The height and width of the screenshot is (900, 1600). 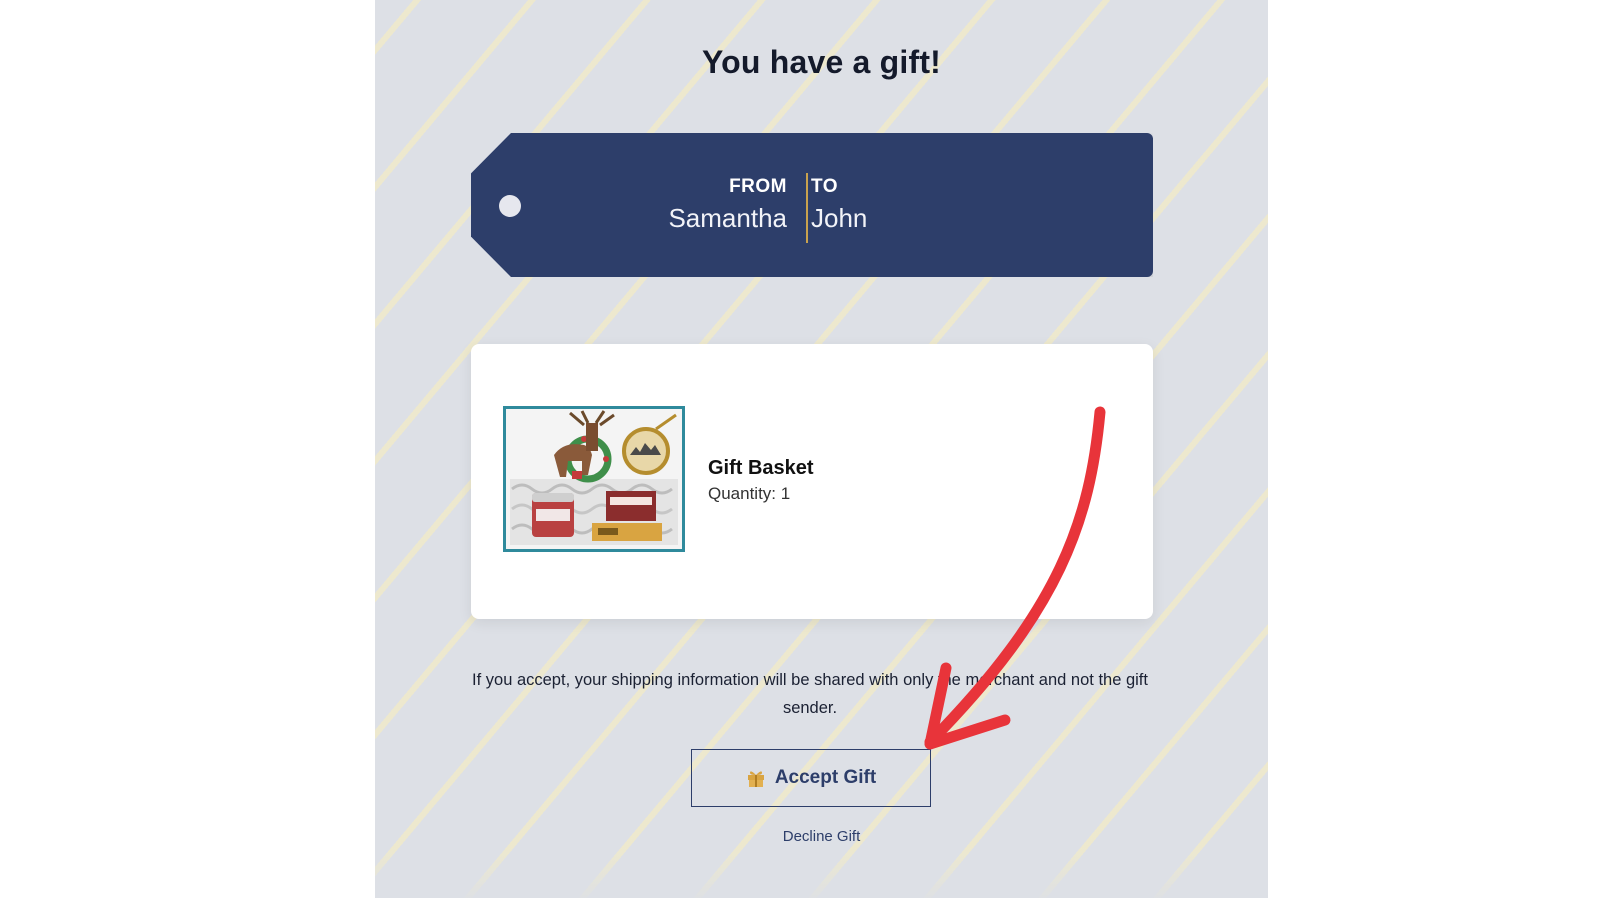 What do you see at coordinates (825, 777) in the screenshot?
I see `accept-gift-label: Accept Gift` at bounding box center [825, 777].